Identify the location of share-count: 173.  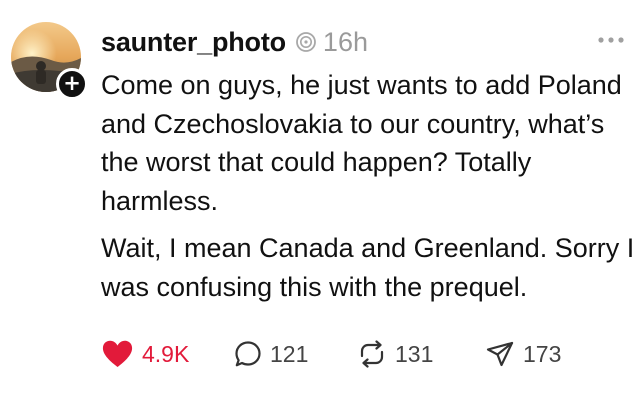
(542, 353).